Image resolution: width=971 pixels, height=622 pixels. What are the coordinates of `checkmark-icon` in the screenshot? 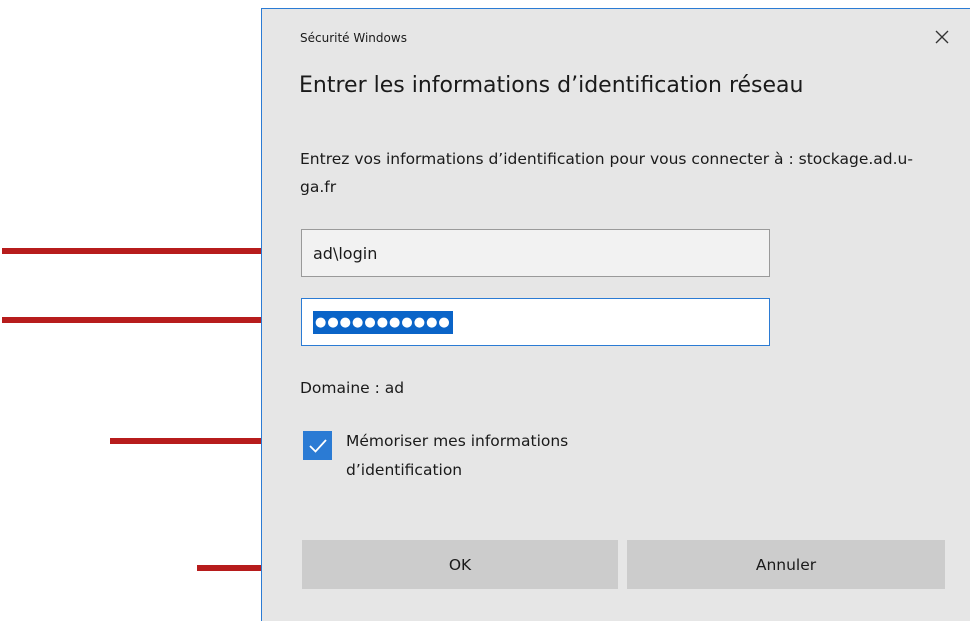 It's located at (317, 445).